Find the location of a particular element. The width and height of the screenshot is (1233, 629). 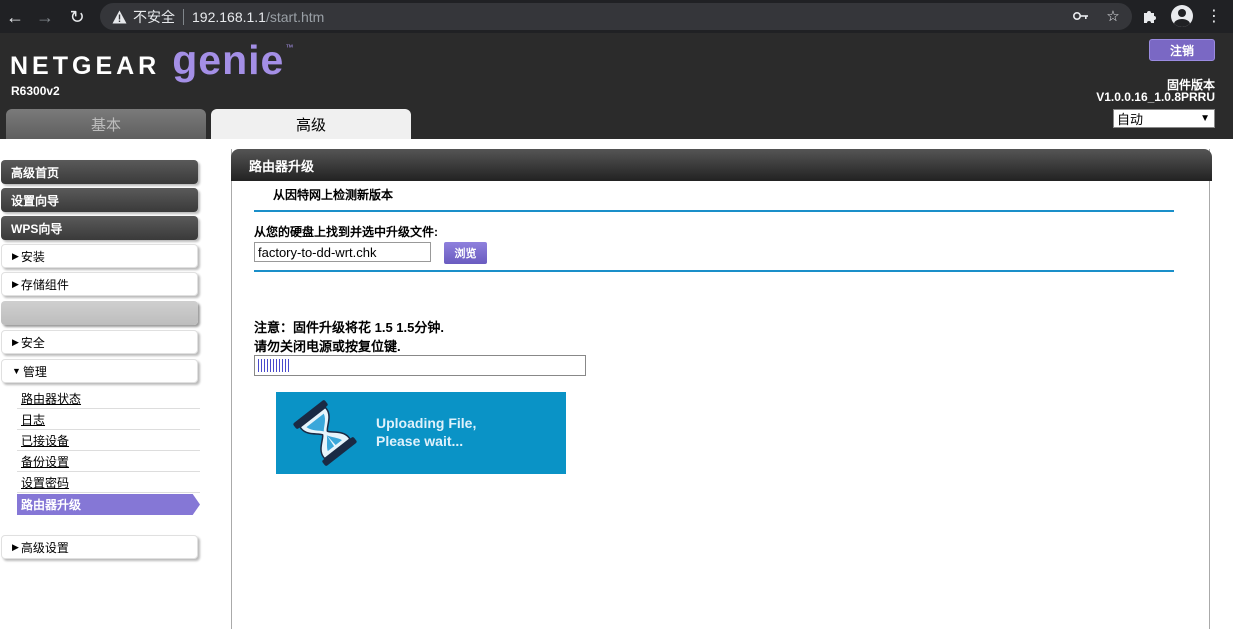

url-host: 192.168.1.1 is located at coordinates (229, 17).